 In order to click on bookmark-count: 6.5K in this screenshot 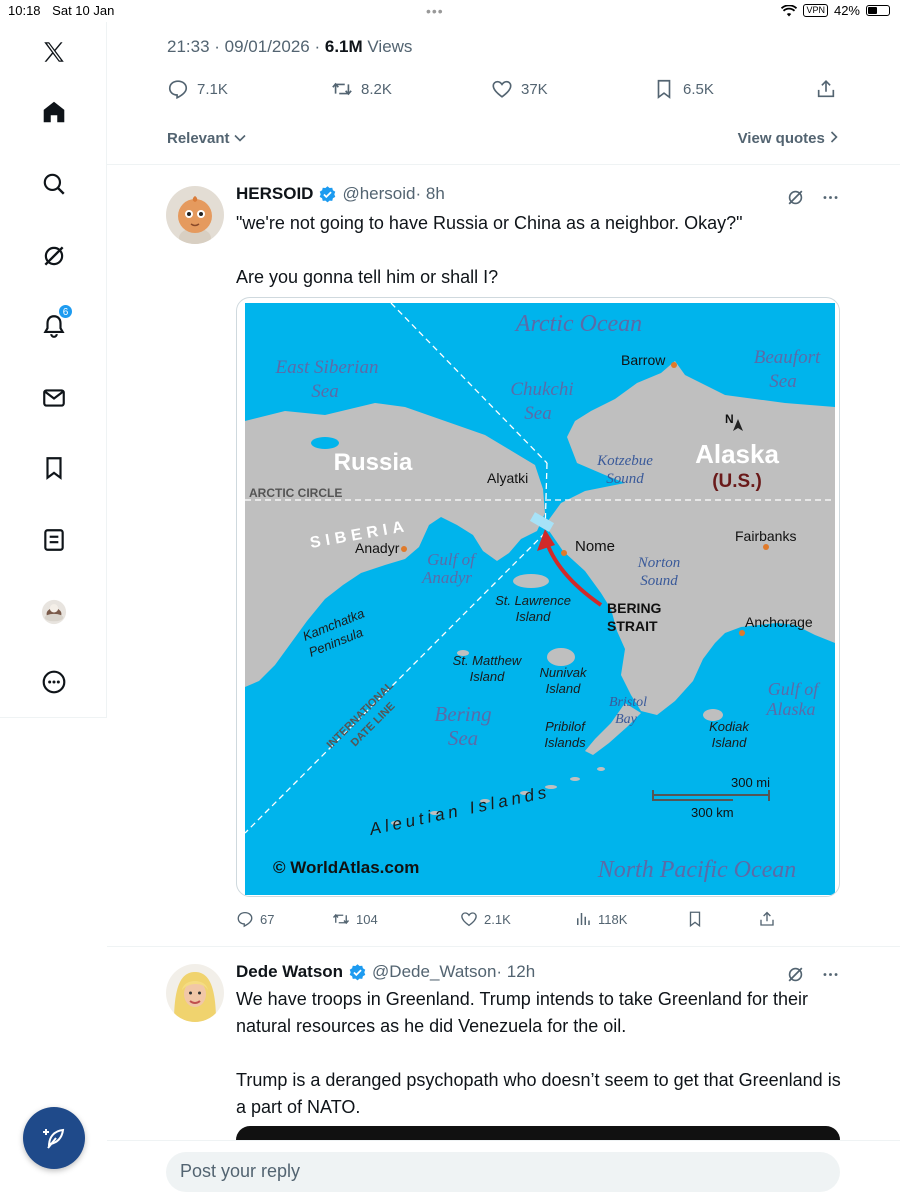, I will do `click(698, 89)`.